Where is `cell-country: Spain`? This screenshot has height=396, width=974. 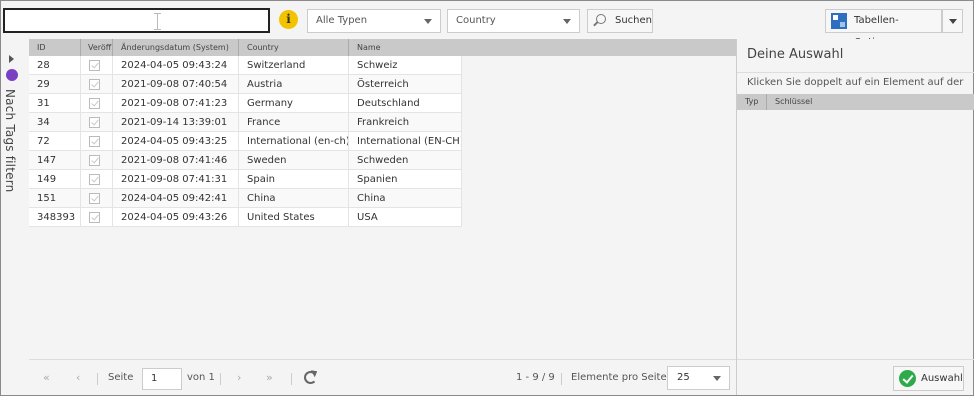 cell-country: Spain is located at coordinates (294, 179).